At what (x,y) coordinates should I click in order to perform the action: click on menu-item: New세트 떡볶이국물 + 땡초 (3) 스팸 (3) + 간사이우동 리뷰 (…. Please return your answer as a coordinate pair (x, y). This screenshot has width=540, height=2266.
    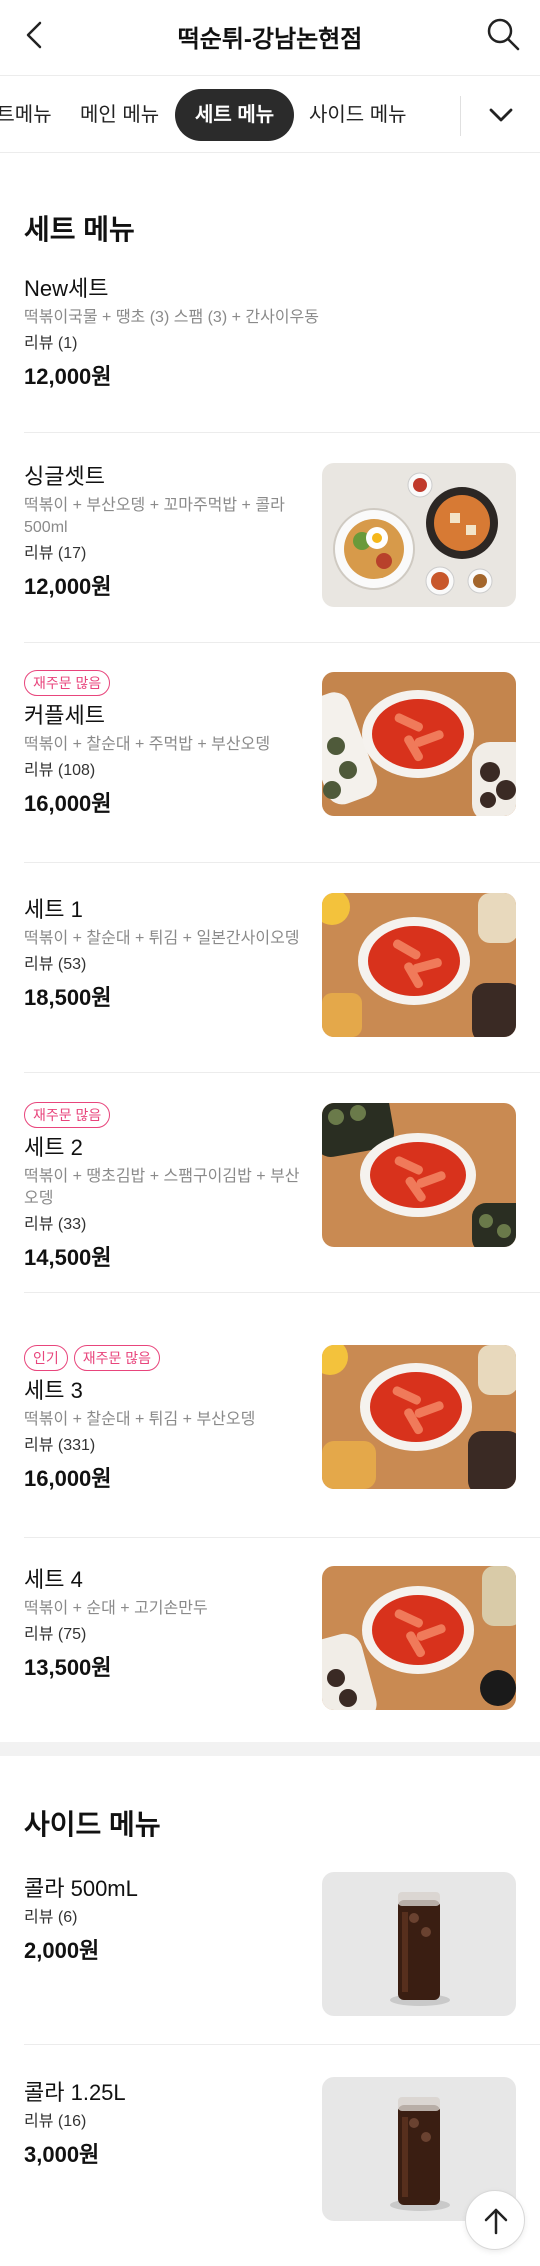
    Looking at the image, I should click on (270, 354).